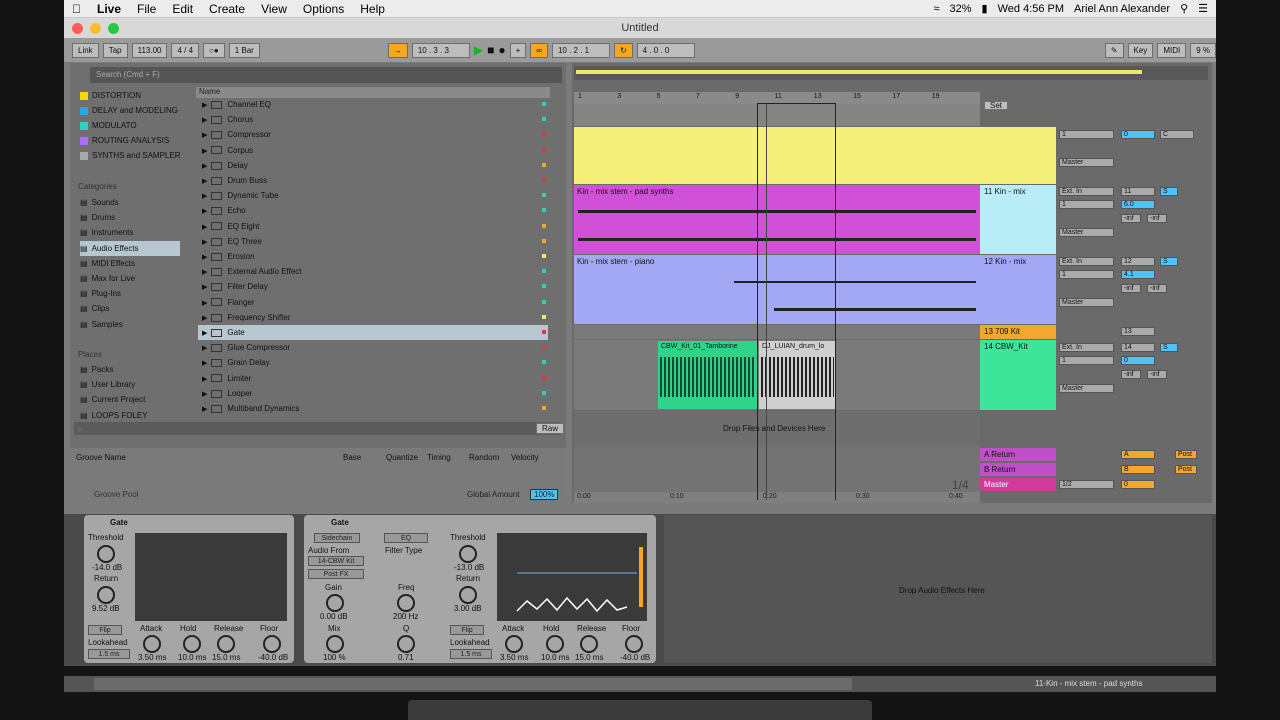  I want to click on track-2-number: 12, so click(1138, 261).